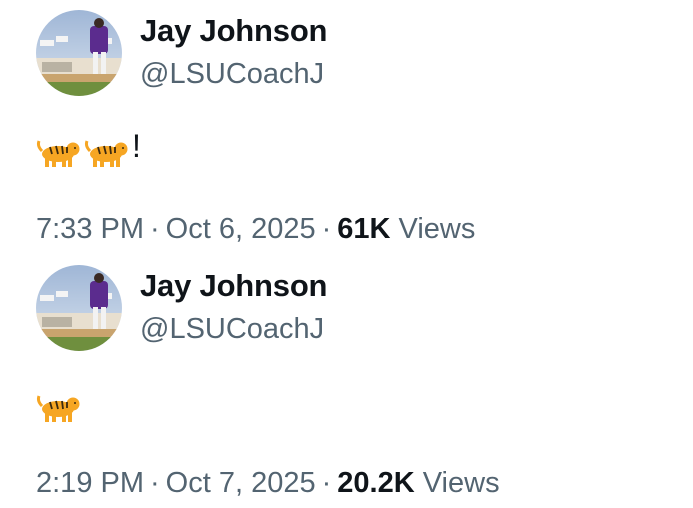 This screenshot has width=693, height=508. What do you see at coordinates (136, 146) in the screenshot?
I see `tweet-text-suffix: !` at bounding box center [136, 146].